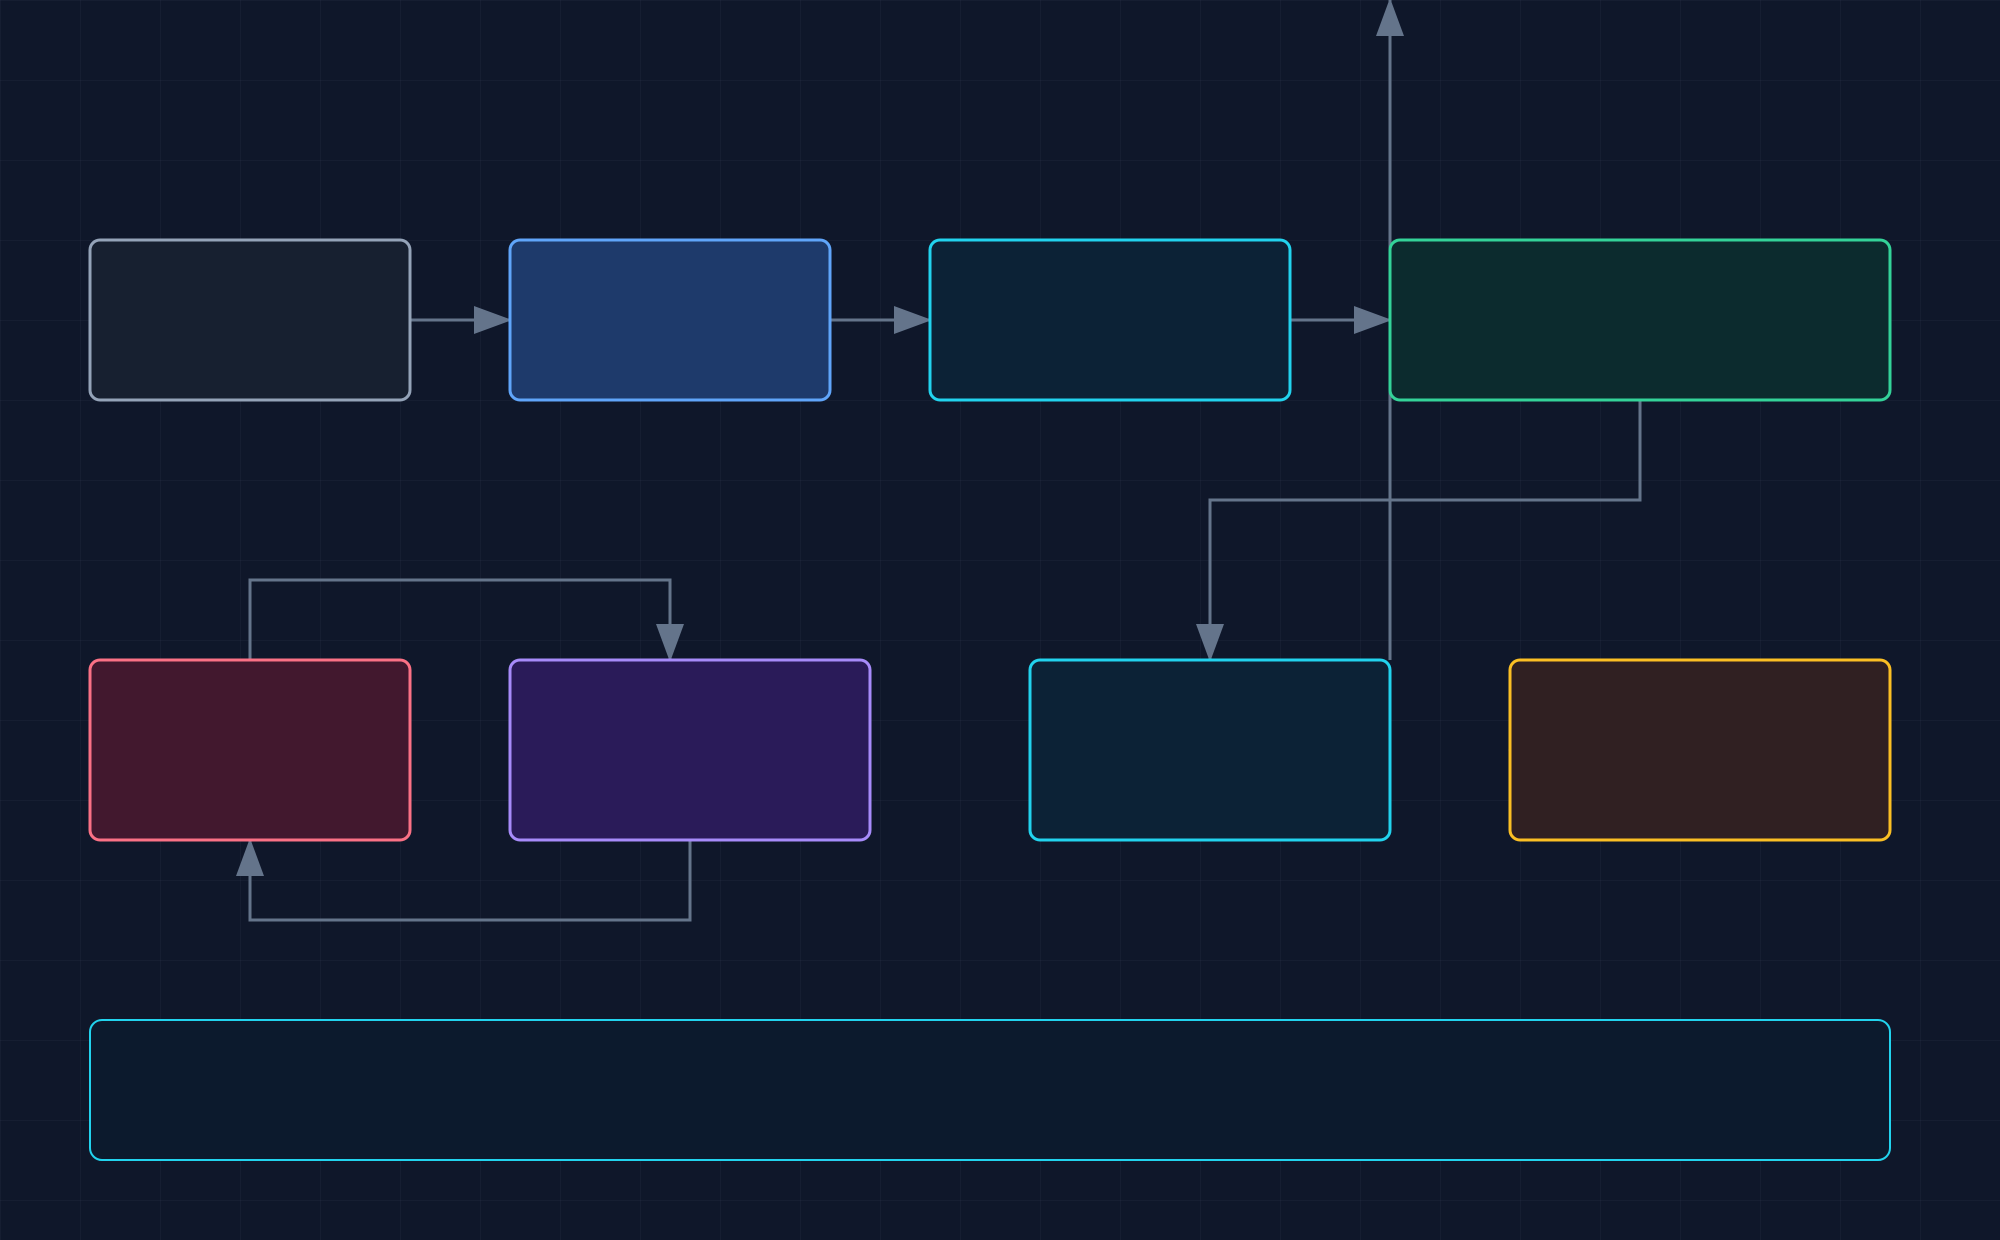 Image resolution: width=2000 pixels, height=1240 pixels. What do you see at coordinates (464, 880) in the screenshot?
I see `edge-n6-n5` at bounding box center [464, 880].